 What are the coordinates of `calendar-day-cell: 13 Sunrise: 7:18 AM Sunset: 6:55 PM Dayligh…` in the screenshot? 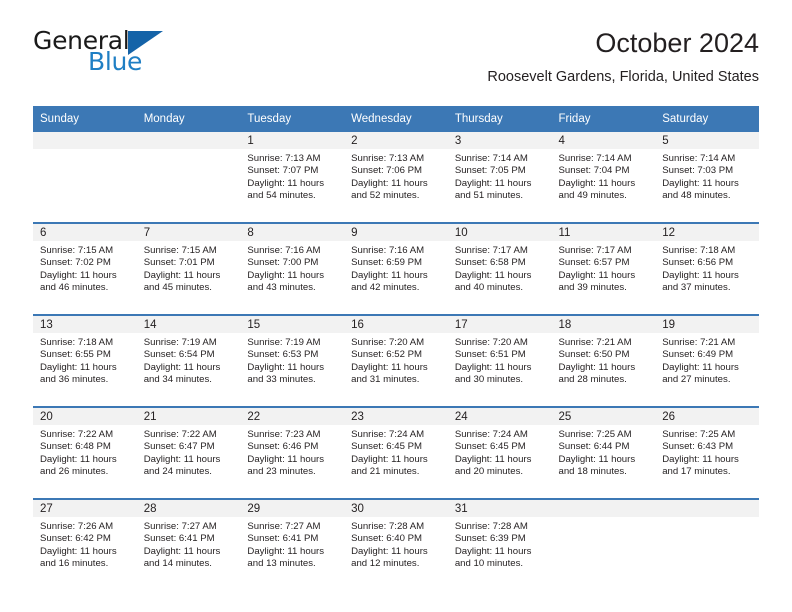 It's located at (85, 361).